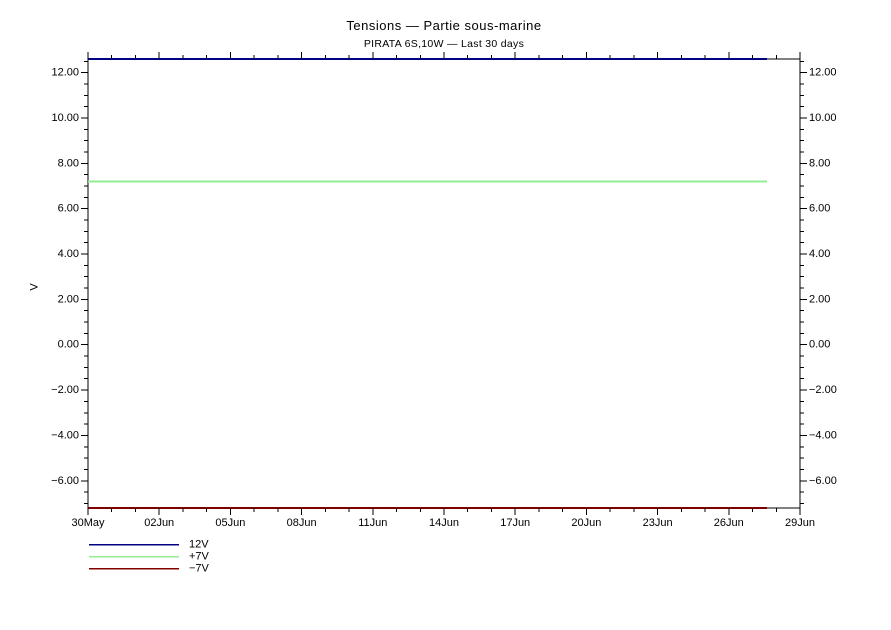  I want to click on x-tick-label: 30May, so click(88, 523).